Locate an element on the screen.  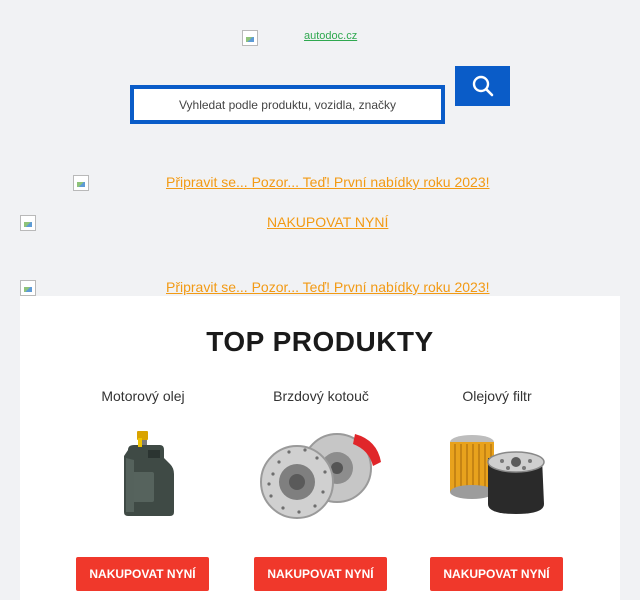
search-input is located at coordinates (287, 104).